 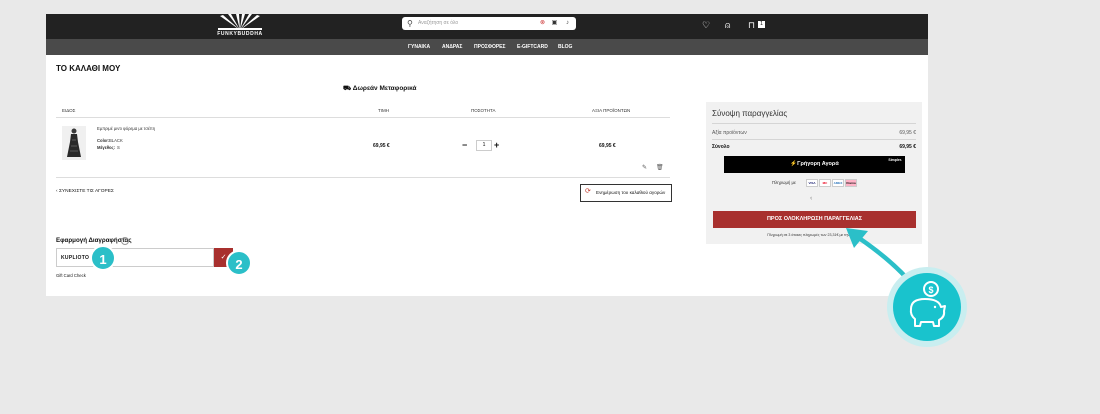 What do you see at coordinates (750, 113) in the screenshot?
I see `order-summary-title: Σύνοψη παραγγελίας` at bounding box center [750, 113].